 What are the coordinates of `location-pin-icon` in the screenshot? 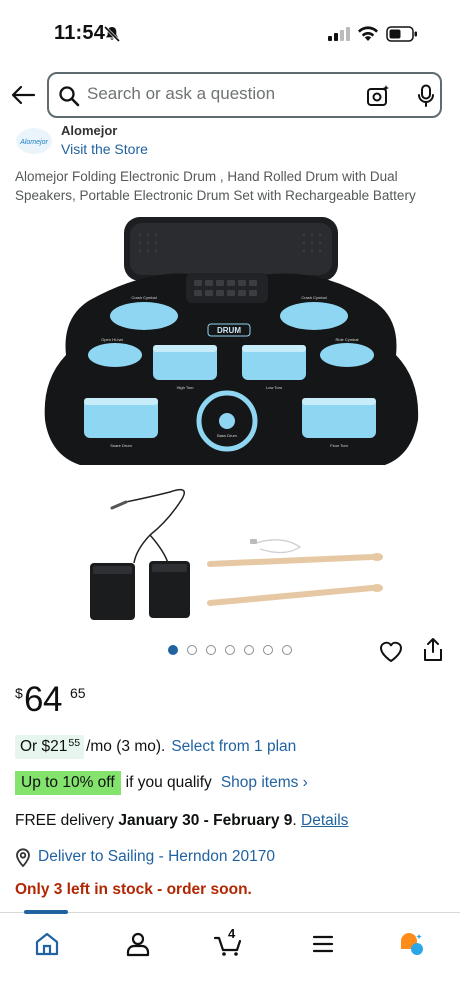 It's located at (23, 857).